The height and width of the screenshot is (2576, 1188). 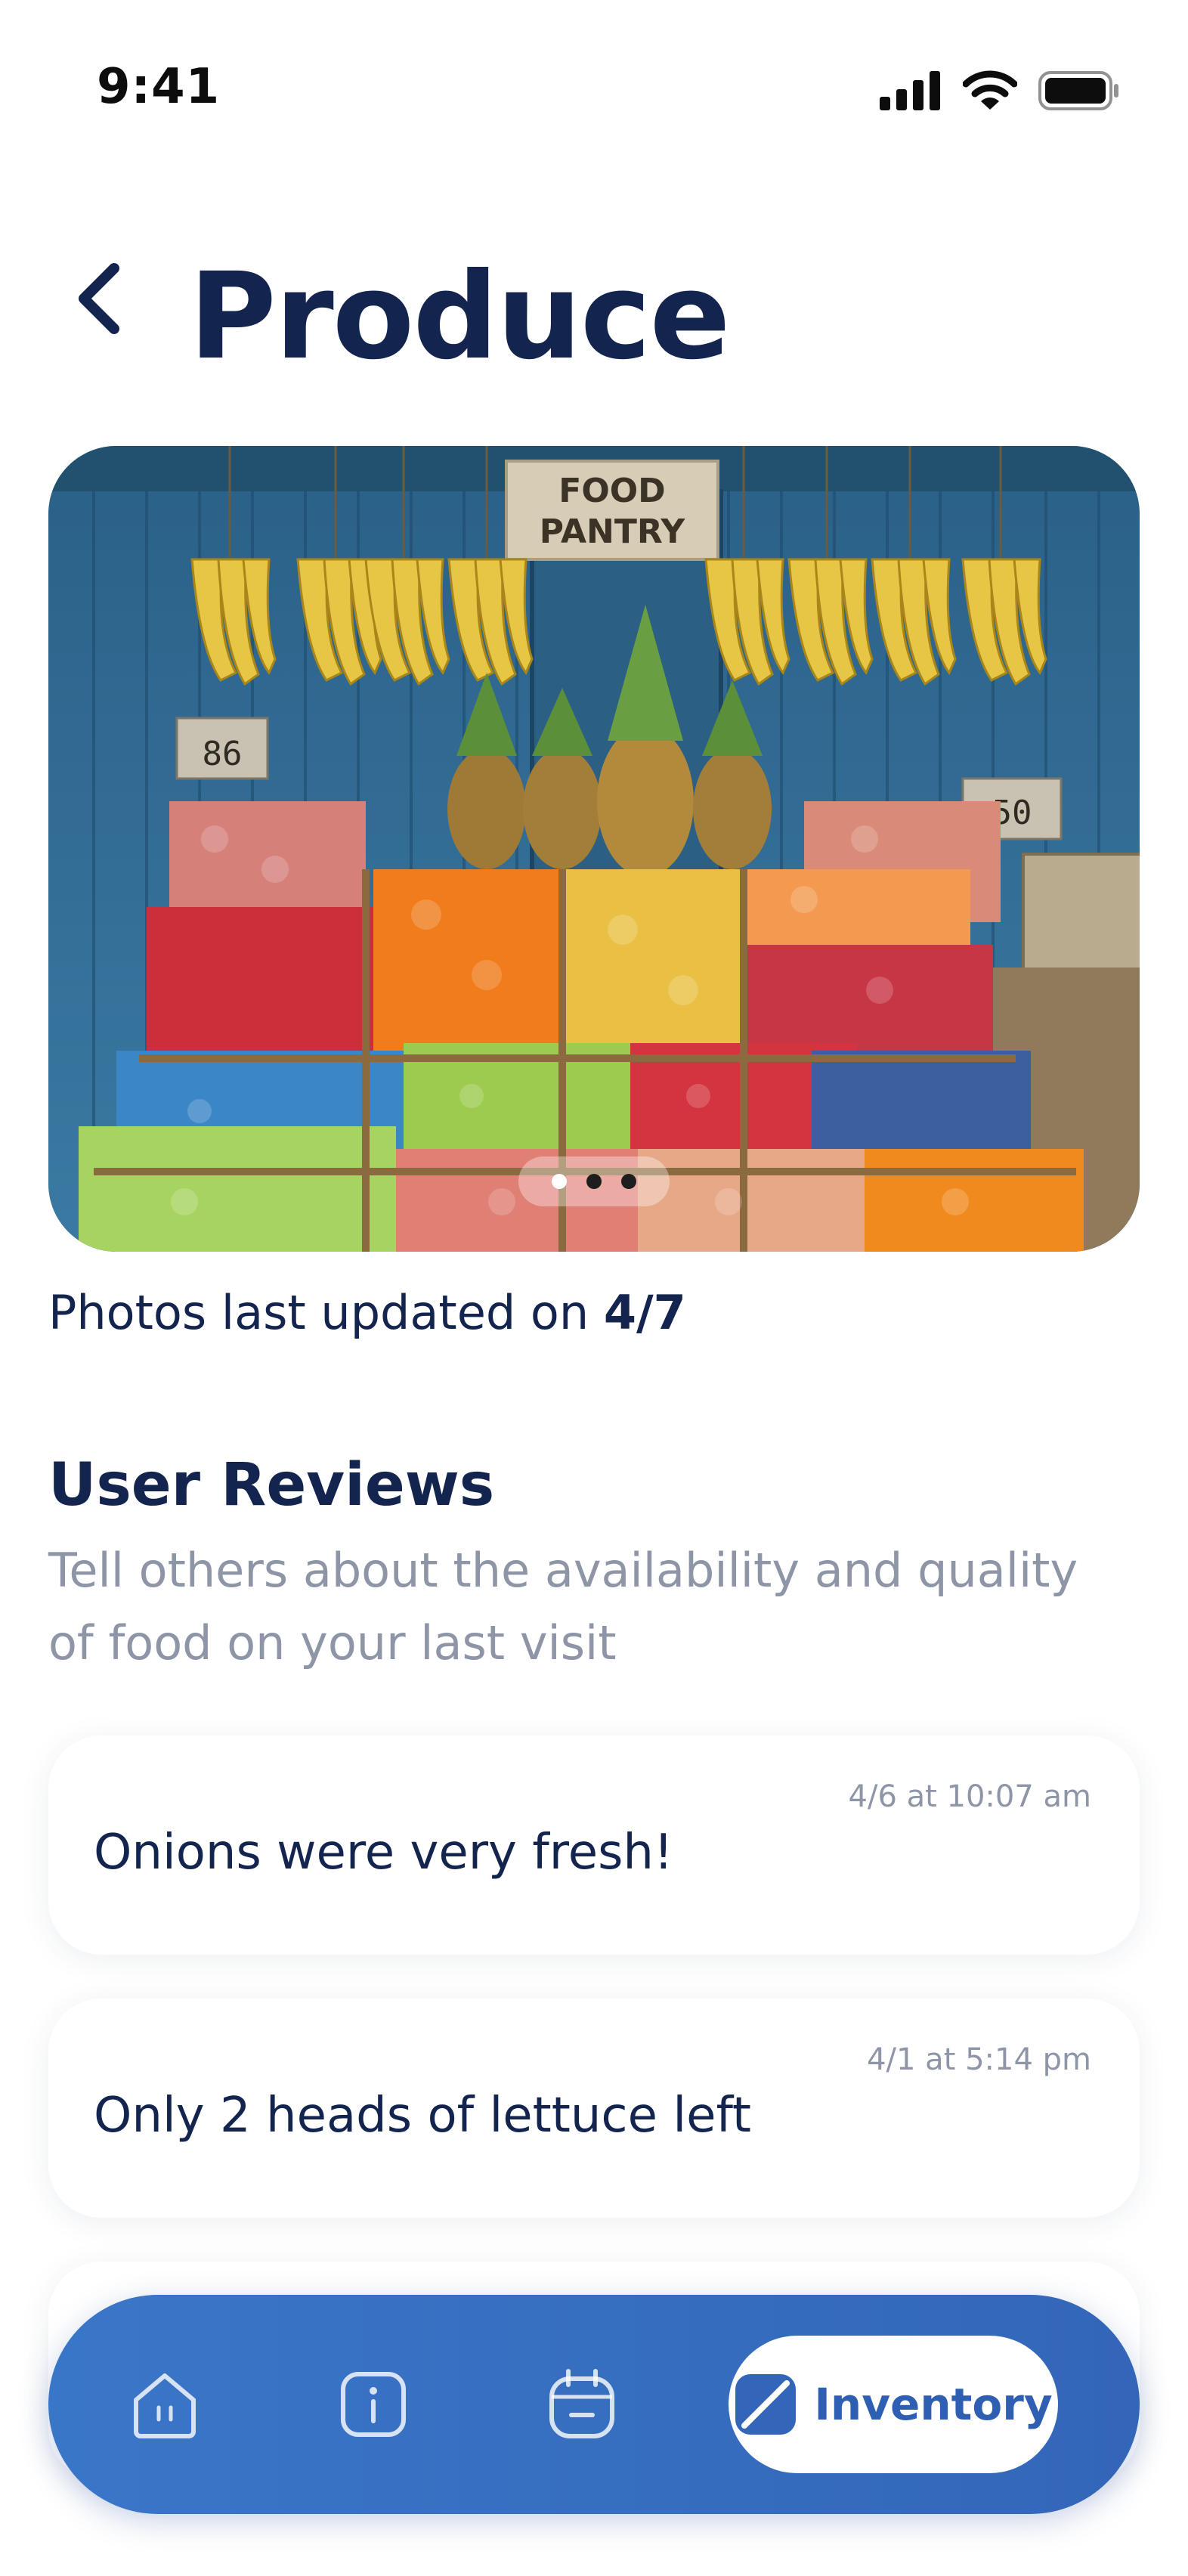 I want to click on nav-info-button, so click(x=374, y=2404).